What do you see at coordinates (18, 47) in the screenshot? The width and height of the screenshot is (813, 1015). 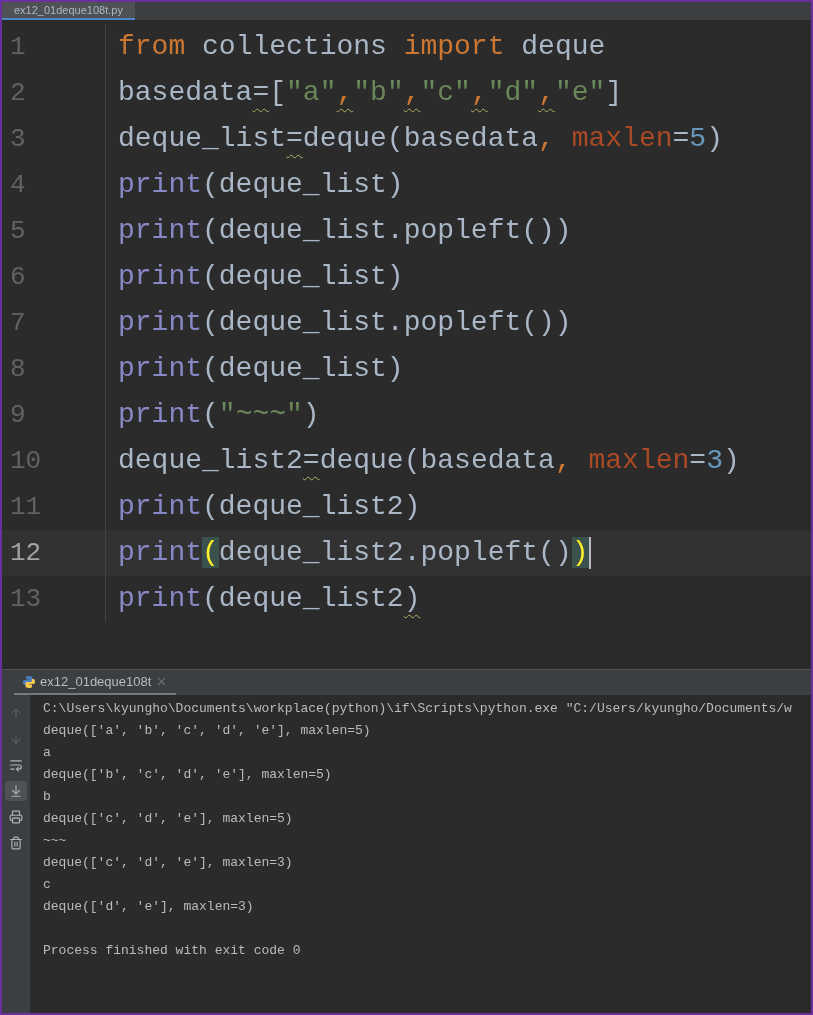 I see `line-number: 1` at bounding box center [18, 47].